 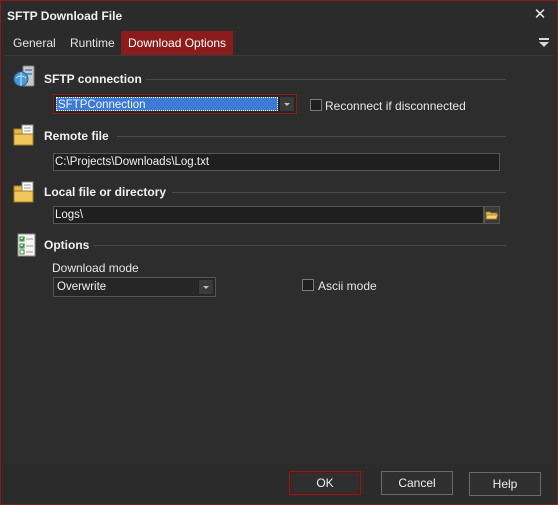 I want to click on tab-bar: General Runtime Download Options, so click(x=279, y=43).